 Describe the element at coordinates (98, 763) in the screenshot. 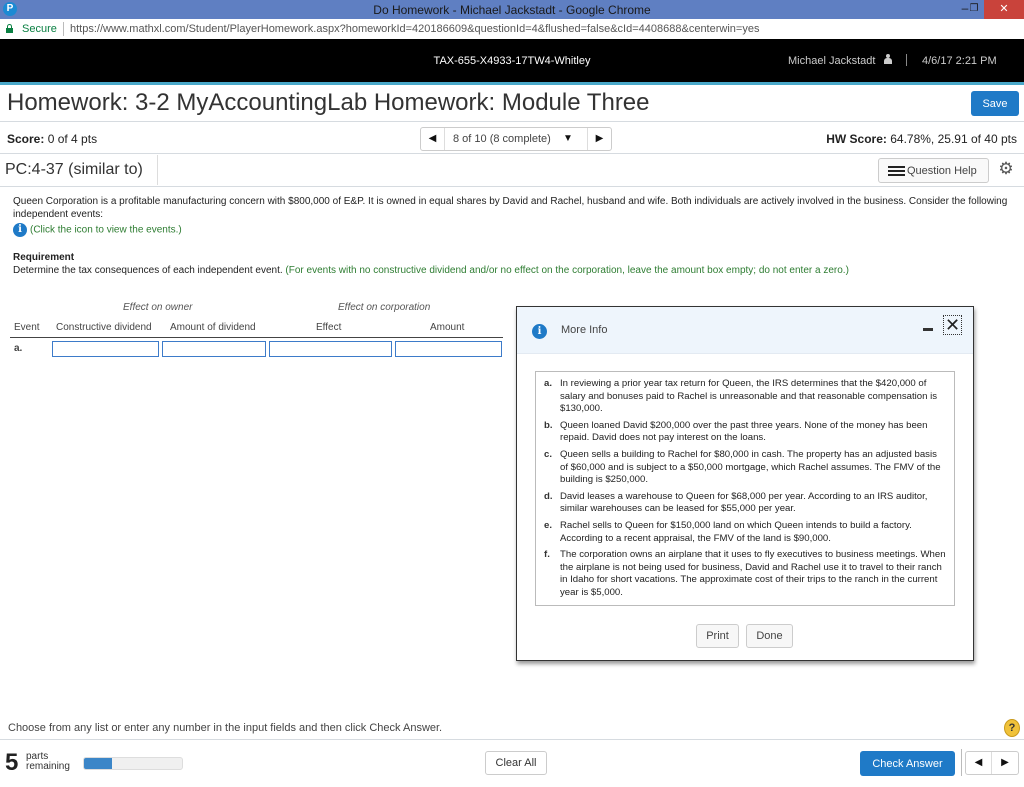

I see `progress-fill` at that location.